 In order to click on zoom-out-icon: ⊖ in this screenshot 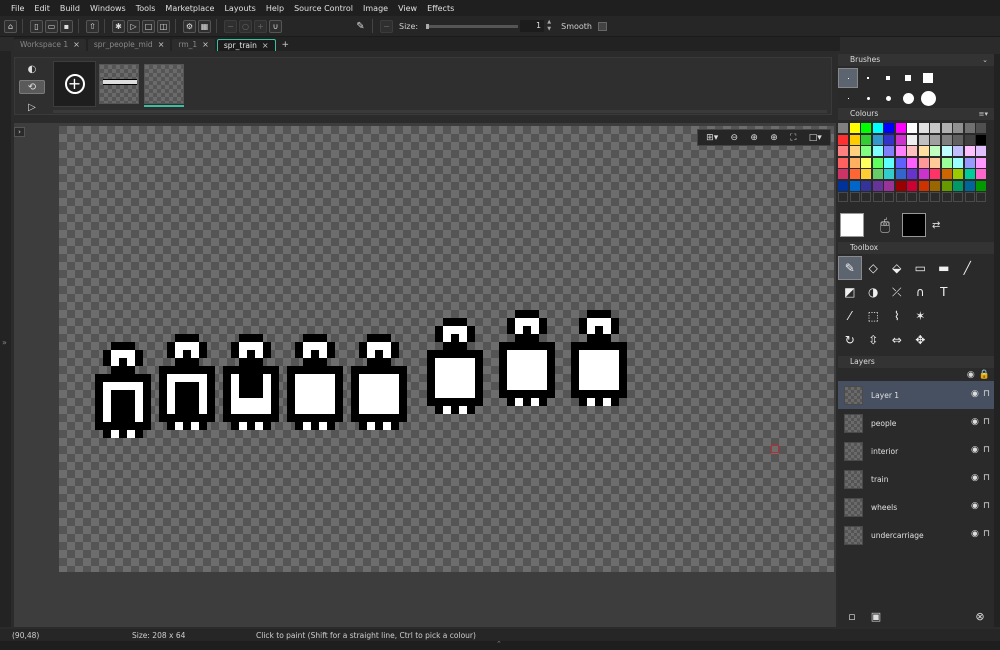, I will do `click(735, 138)`.